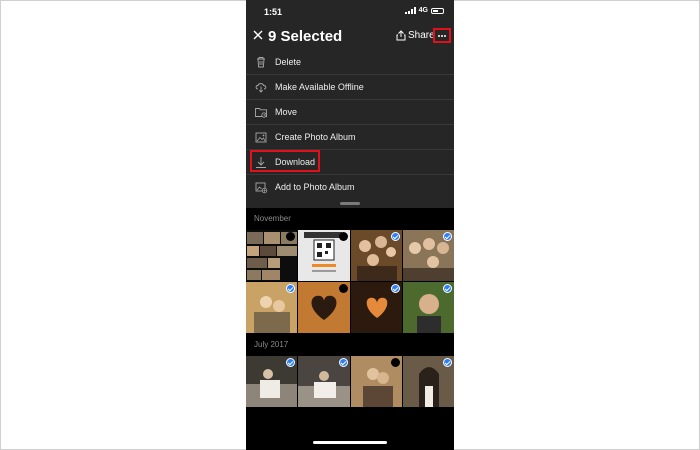 This screenshot has width=700, height=450. I want to click on page-title: 9 Selected, so click(305, 36).